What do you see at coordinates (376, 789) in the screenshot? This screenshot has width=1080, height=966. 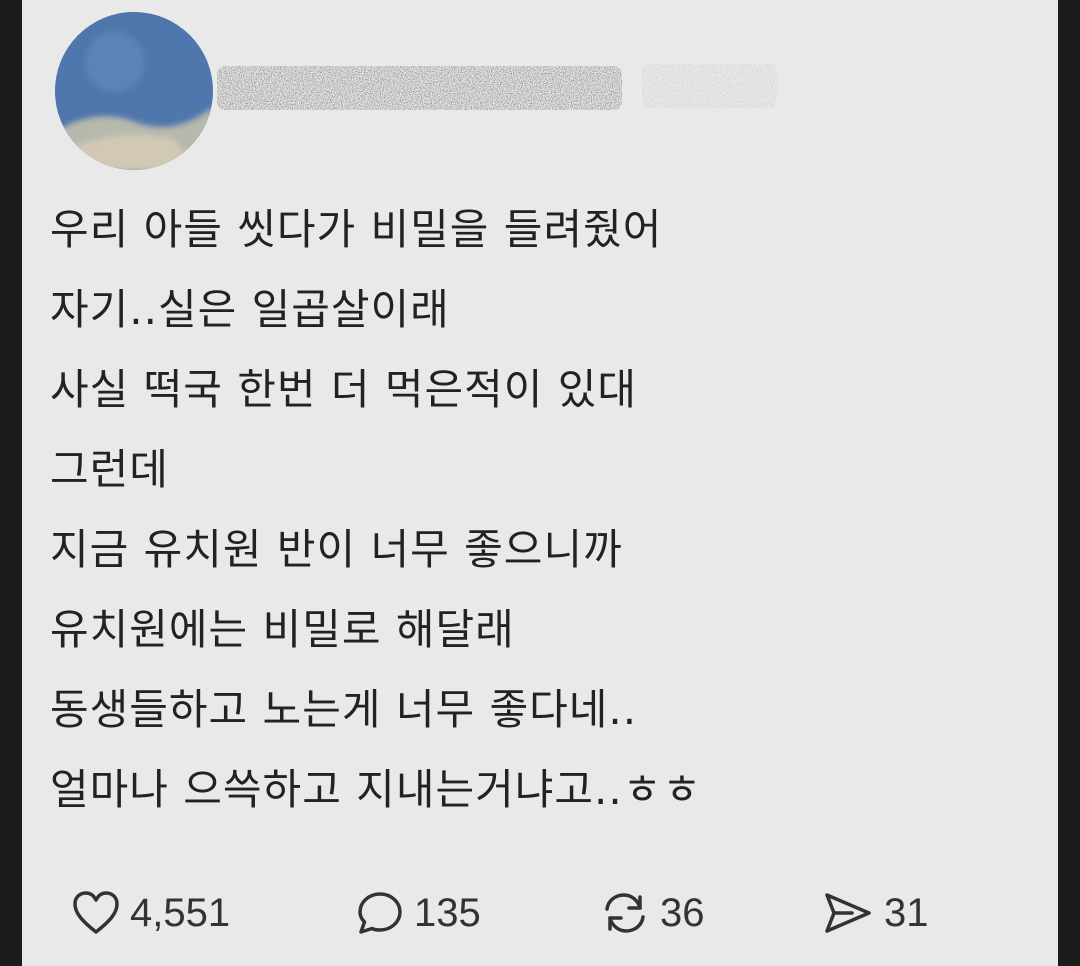 I see `post-line: 얼마나 으쓱하고 지내는거냐고..ㅎㅎ` at bounding box center [376, 789].